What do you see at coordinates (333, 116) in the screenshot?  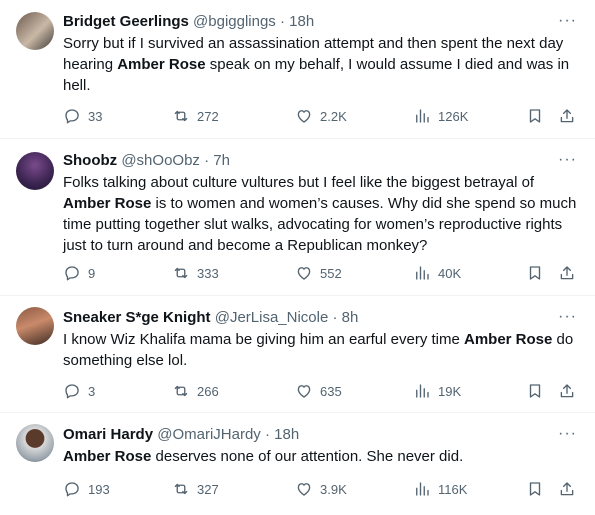 I see `like-count: 2.2K` at bounding box center [333, 116].